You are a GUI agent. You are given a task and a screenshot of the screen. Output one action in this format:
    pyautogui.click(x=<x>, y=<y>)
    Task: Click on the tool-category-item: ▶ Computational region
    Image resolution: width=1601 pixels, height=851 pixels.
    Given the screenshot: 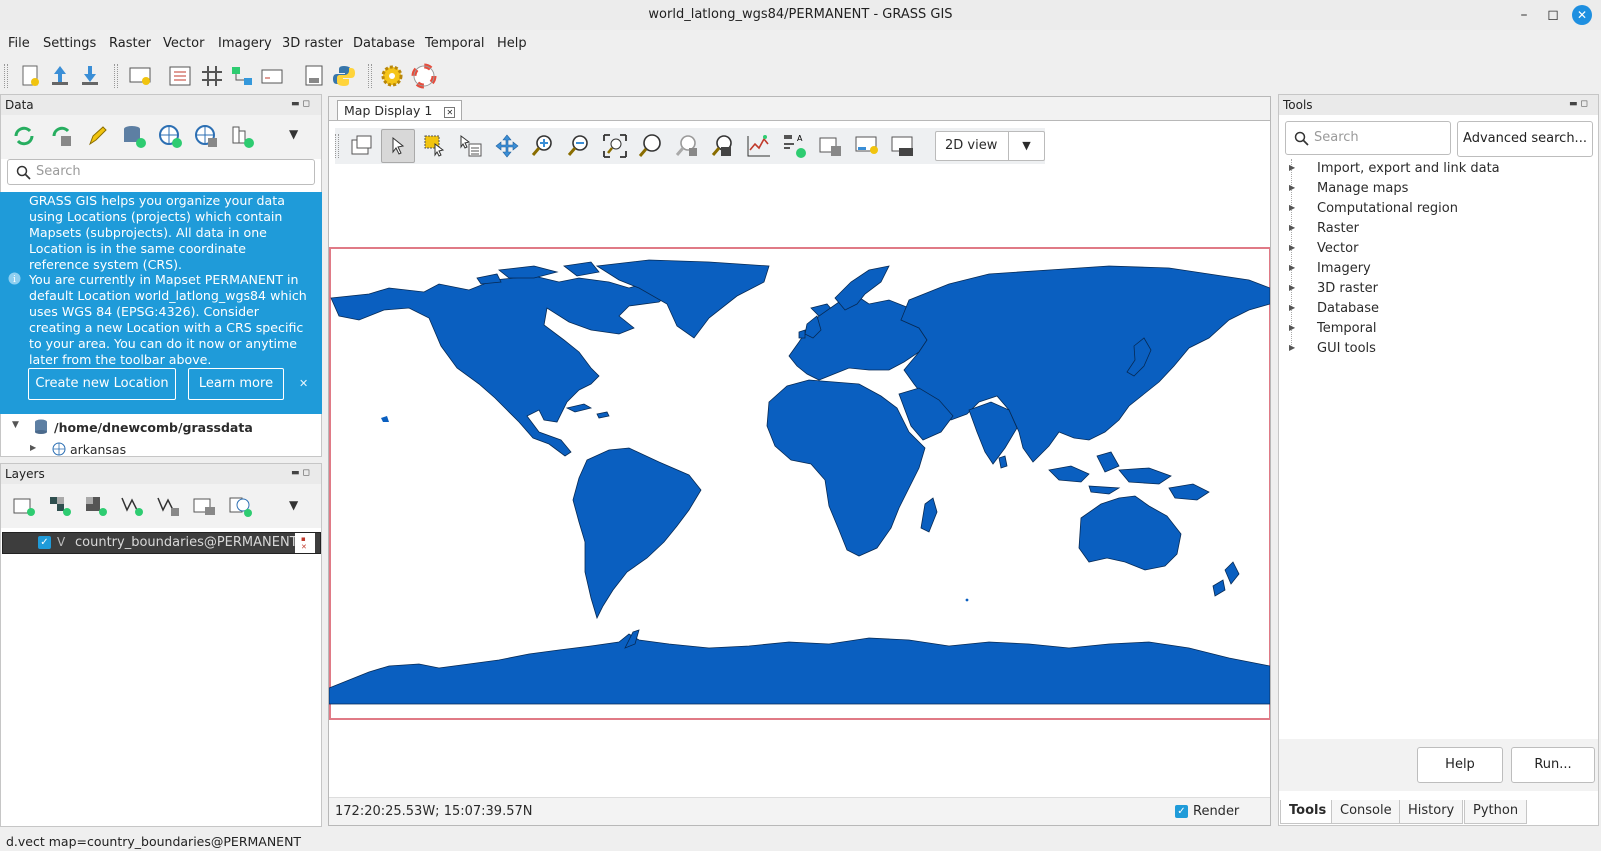 What is the action you would take?
    pyautogui.click(x=1437, y=211)
    